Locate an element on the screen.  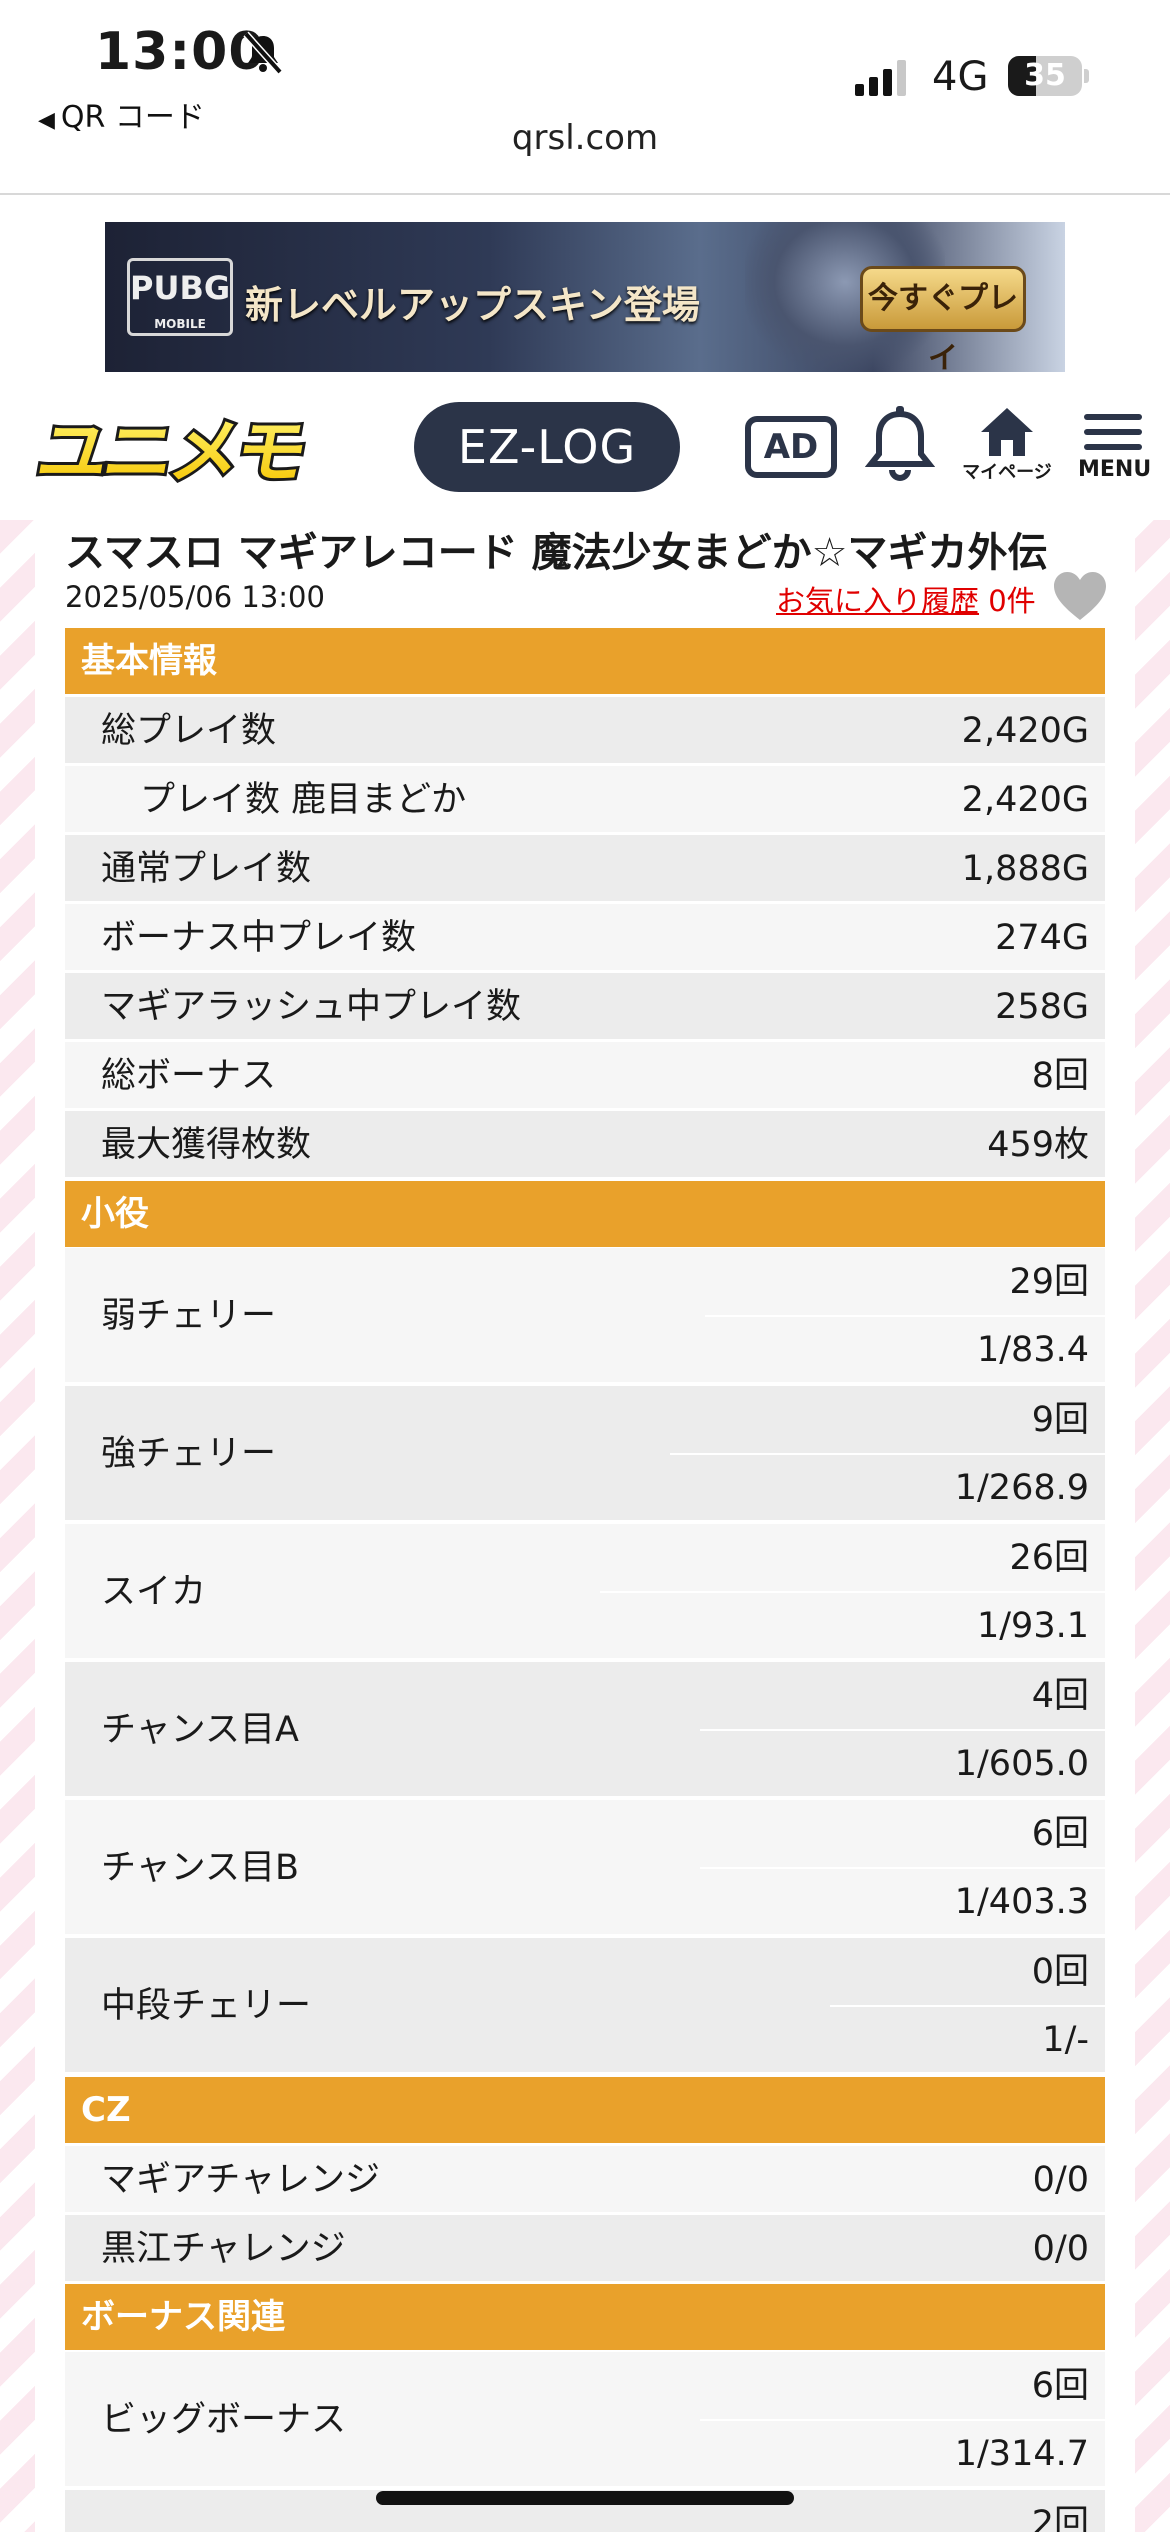
table-row: 最大獲得枚数 459枚 is located at coordinates (585, 1145).